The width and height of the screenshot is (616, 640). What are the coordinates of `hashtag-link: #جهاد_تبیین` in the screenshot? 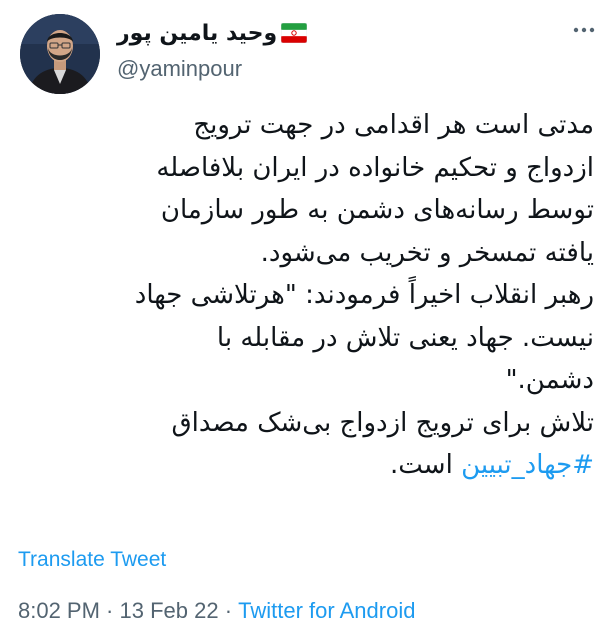 It's located at (527, 465).